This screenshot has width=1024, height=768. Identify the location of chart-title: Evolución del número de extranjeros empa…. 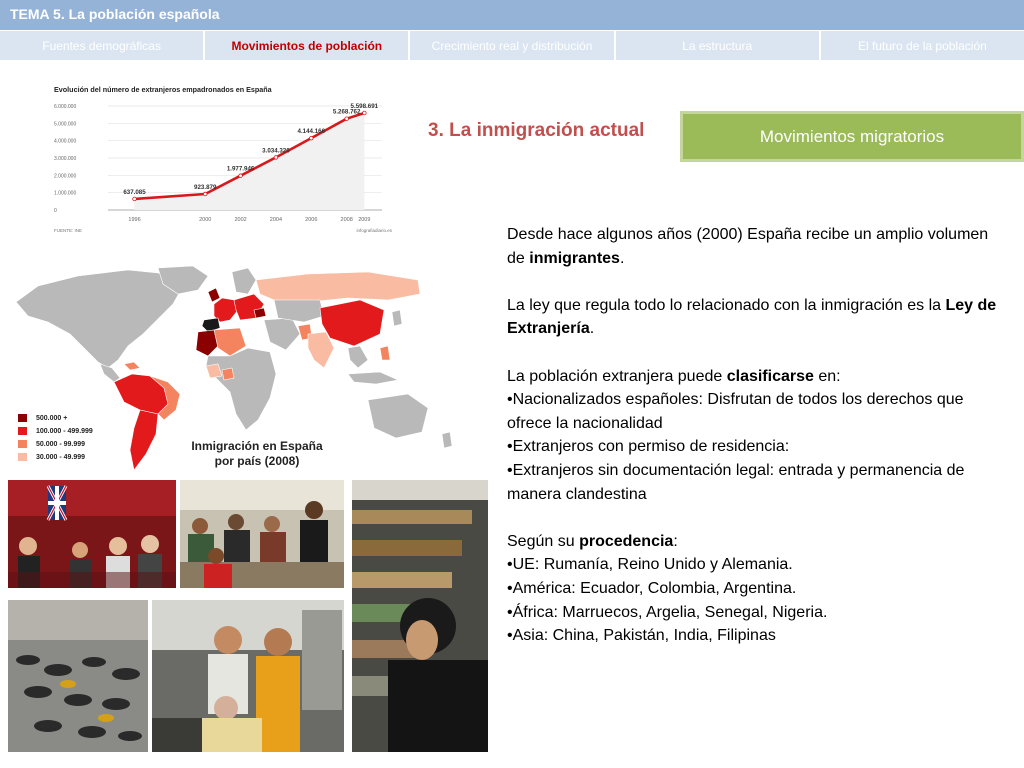
(163, 89).